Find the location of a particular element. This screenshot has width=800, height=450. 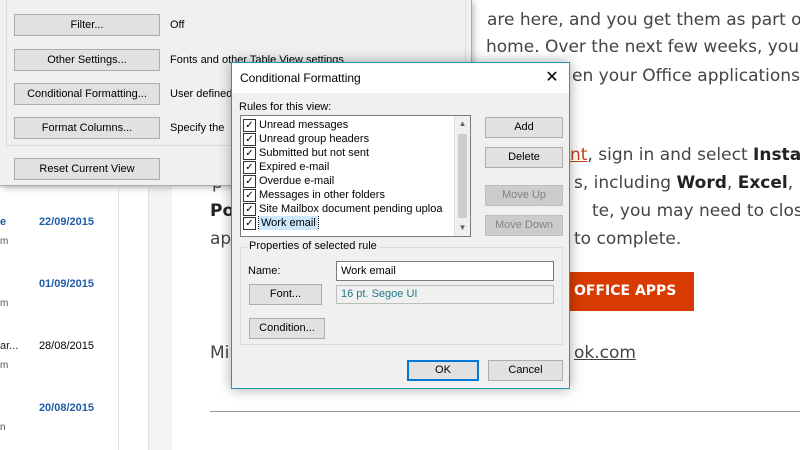

mail-date: 01/09/2015 is located at coordinates (66, 284).